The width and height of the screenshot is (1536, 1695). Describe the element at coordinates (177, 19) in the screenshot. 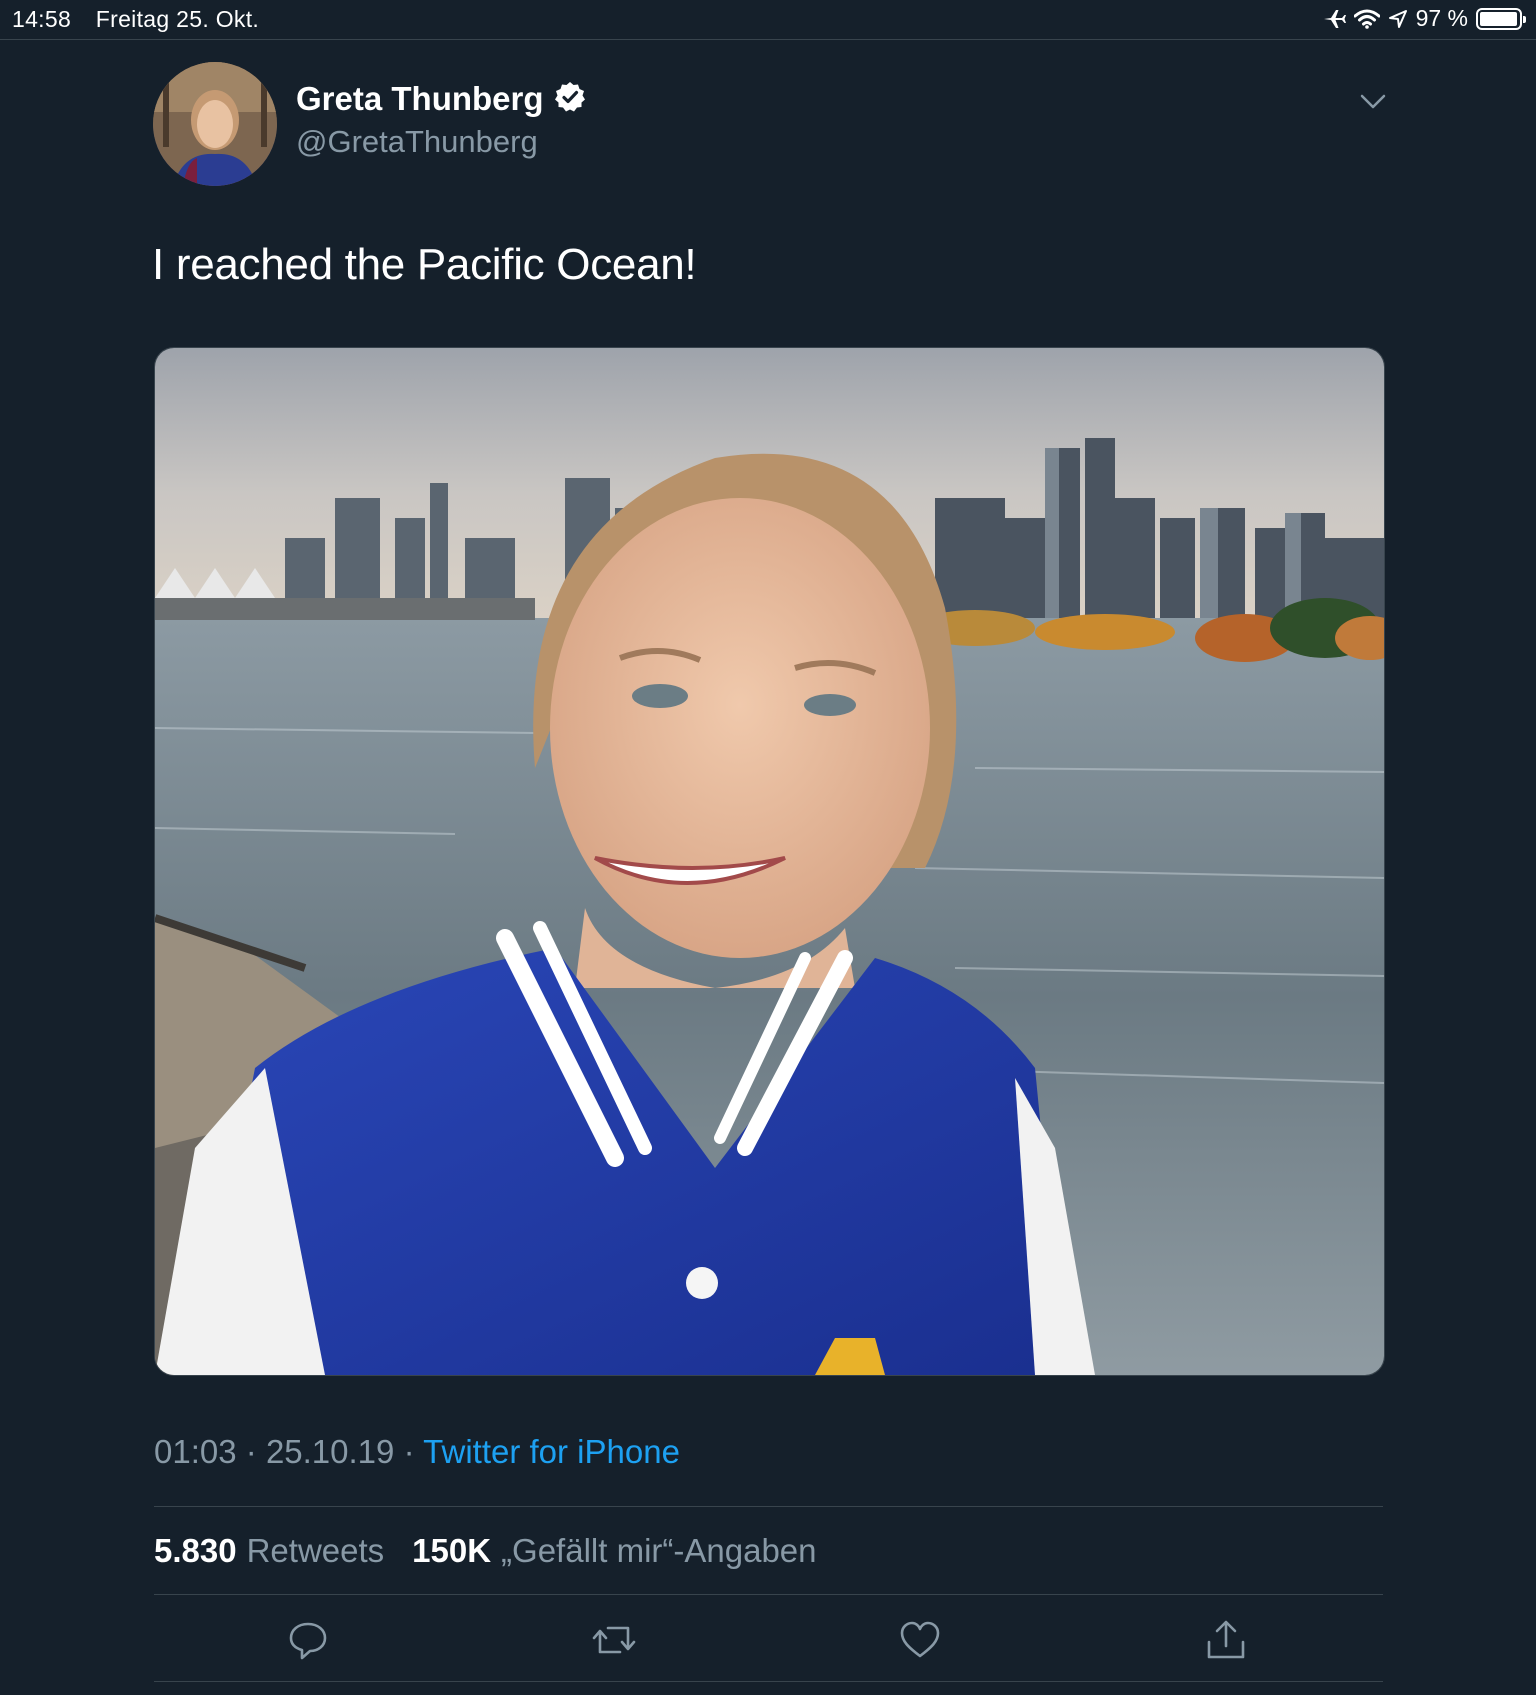

I see `status-date: Freitag 25. Okt.` at that location.